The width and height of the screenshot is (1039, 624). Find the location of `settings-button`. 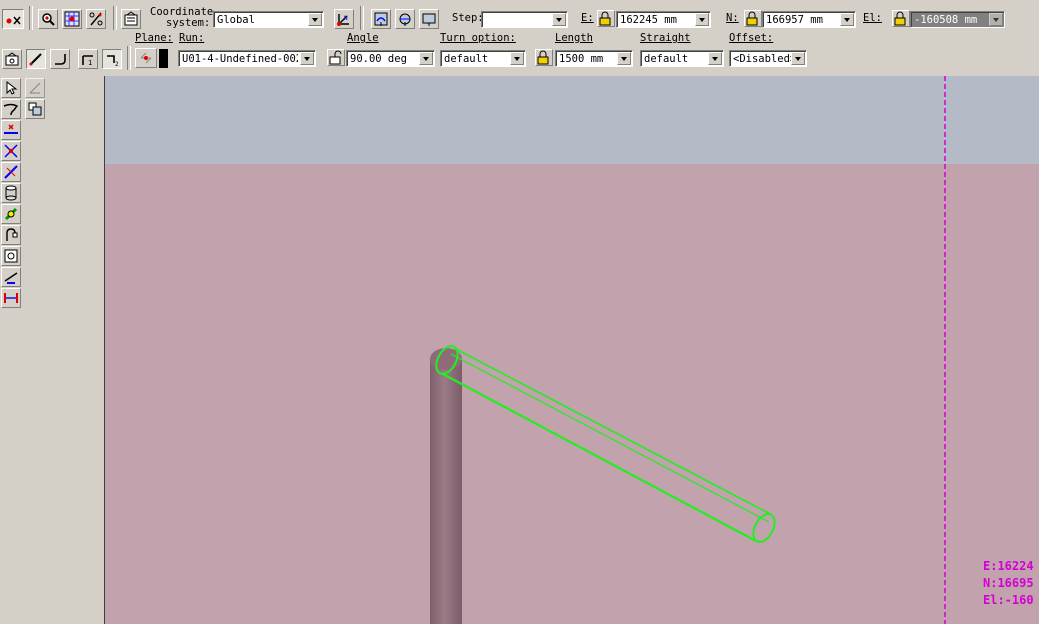

settings-button is located at coordinates (12, 59).